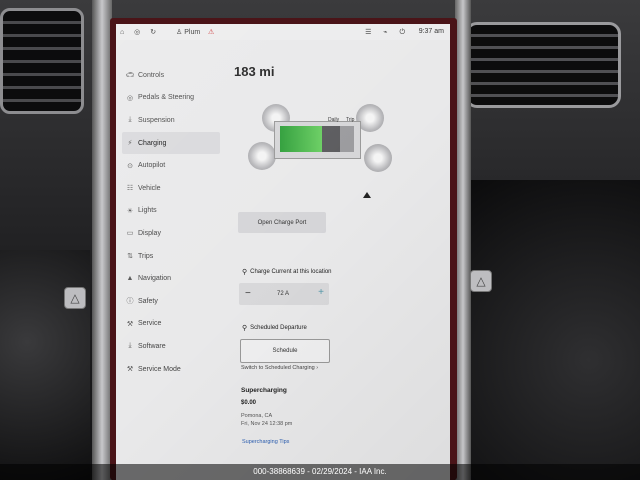 The height and width of the screenshot is (480, 640). Describe the element at coordinates (130, 234) in the screenshot. I see `display-icon: ▭` at that location.